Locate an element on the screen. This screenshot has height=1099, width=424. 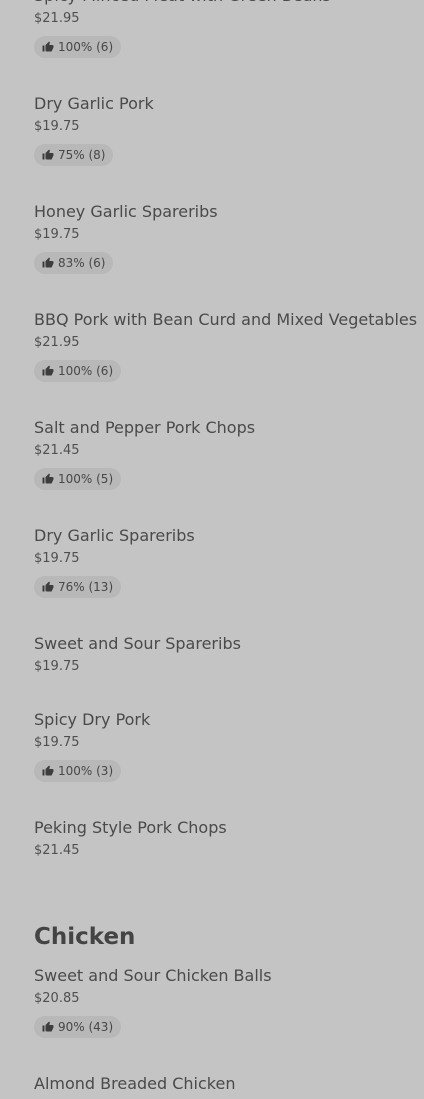
rating-badge: 83% (6) is located at coordinates (74, 263).